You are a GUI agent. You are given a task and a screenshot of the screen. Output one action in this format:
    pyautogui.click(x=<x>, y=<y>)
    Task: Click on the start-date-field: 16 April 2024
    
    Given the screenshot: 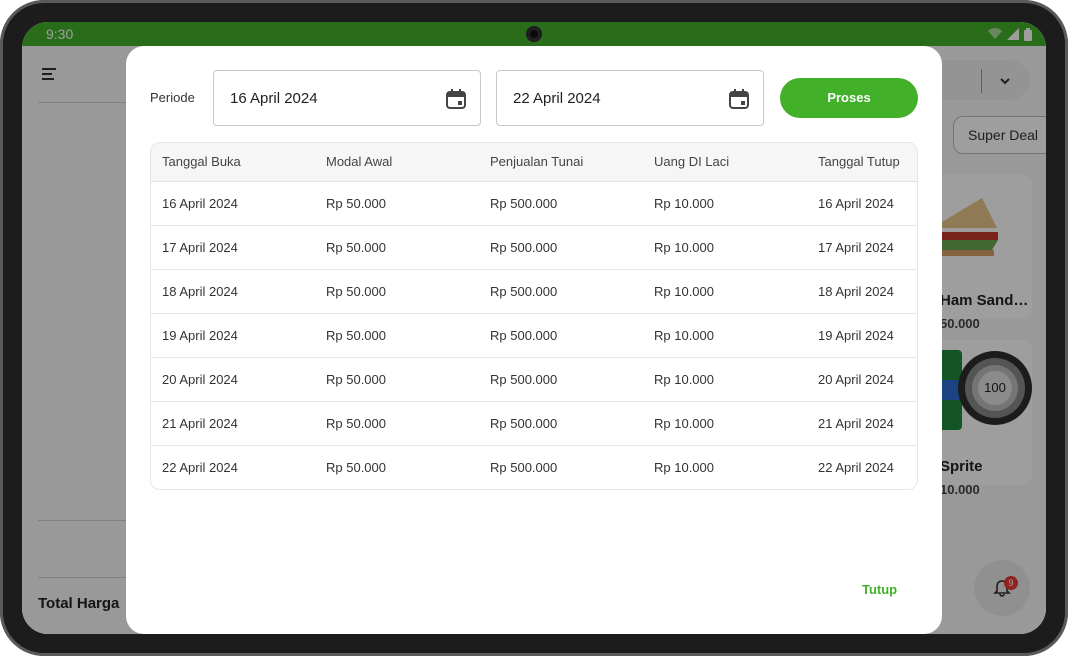 What is the action you would take?
    pyautogui.click(x=347, y=98)
    